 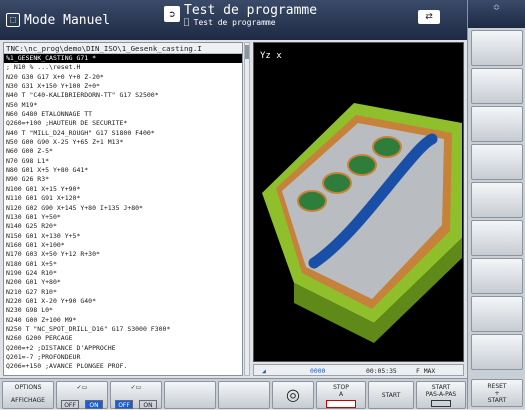 What do you see at coordinates (123, 114) in the screenshot?
I see `program-line: N60 G480 ETALONNAGE TT` at bounding box center [123, 114].